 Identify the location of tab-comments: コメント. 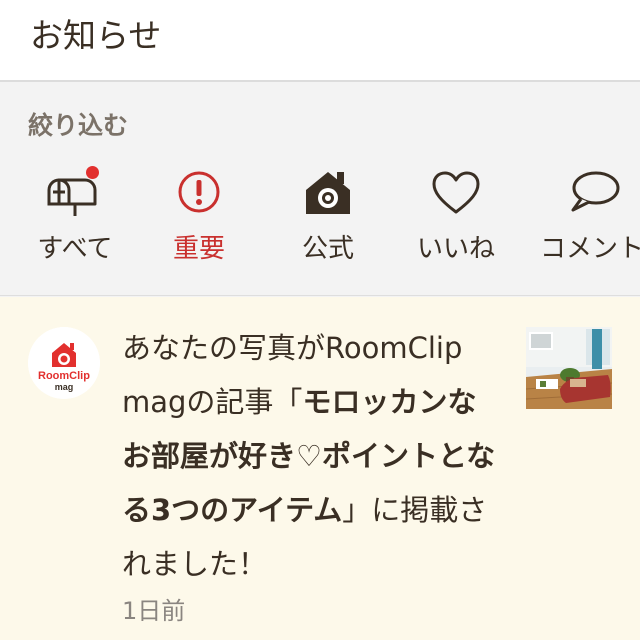
(585, 218).